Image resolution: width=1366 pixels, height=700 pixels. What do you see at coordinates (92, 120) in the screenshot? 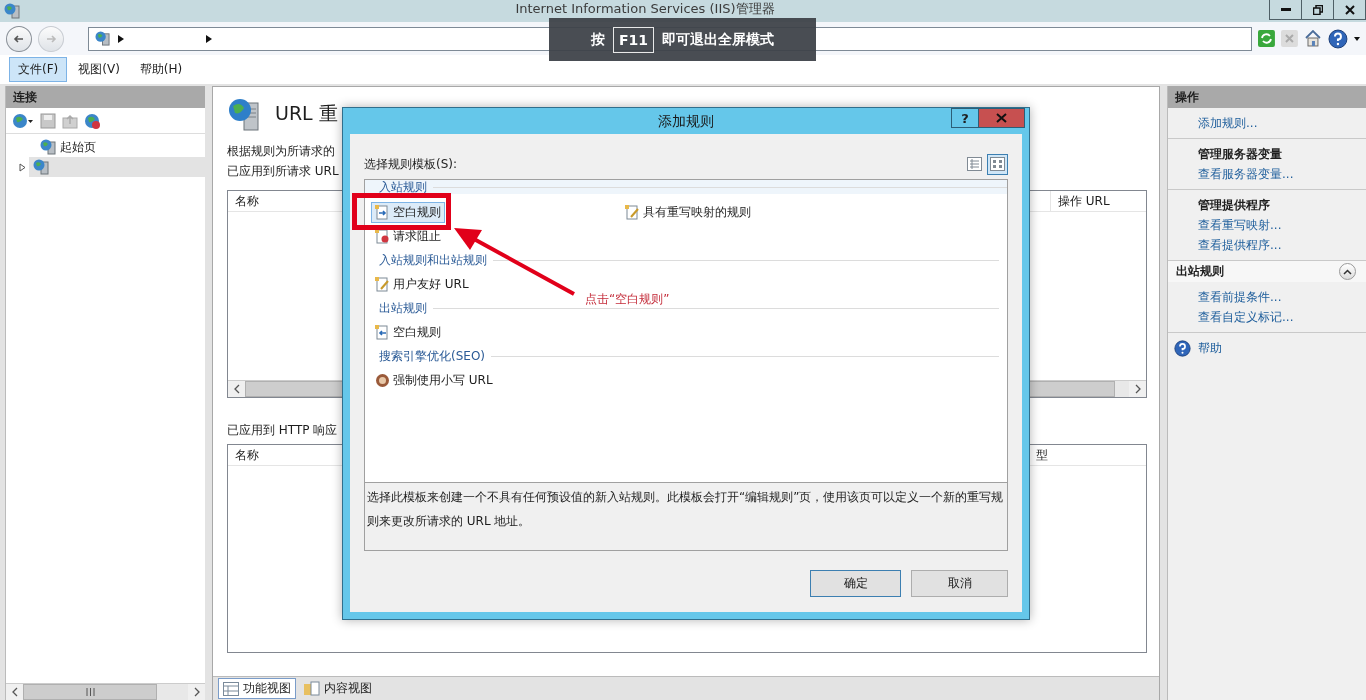
I see `disconnect-globe-icon` at bounding box center [92, 120].